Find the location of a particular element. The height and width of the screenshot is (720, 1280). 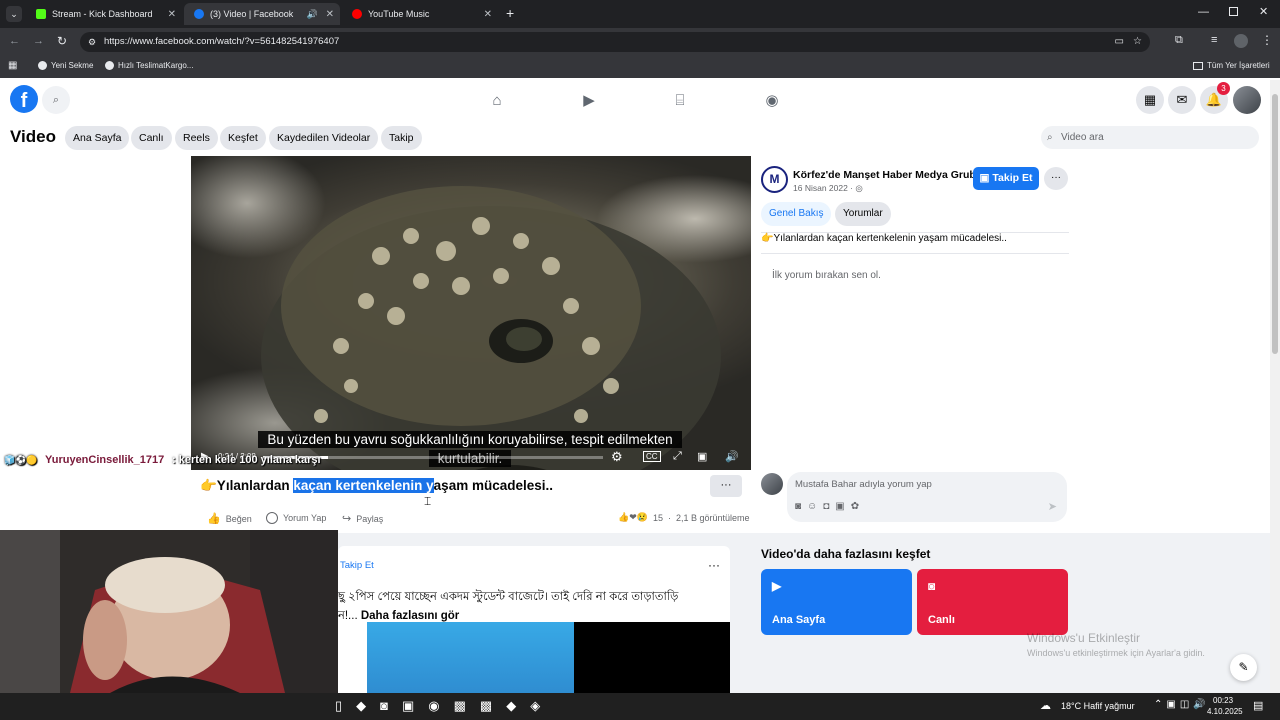

video-search-input: ⌕ Video ara is located at coordinates (1150, 137).